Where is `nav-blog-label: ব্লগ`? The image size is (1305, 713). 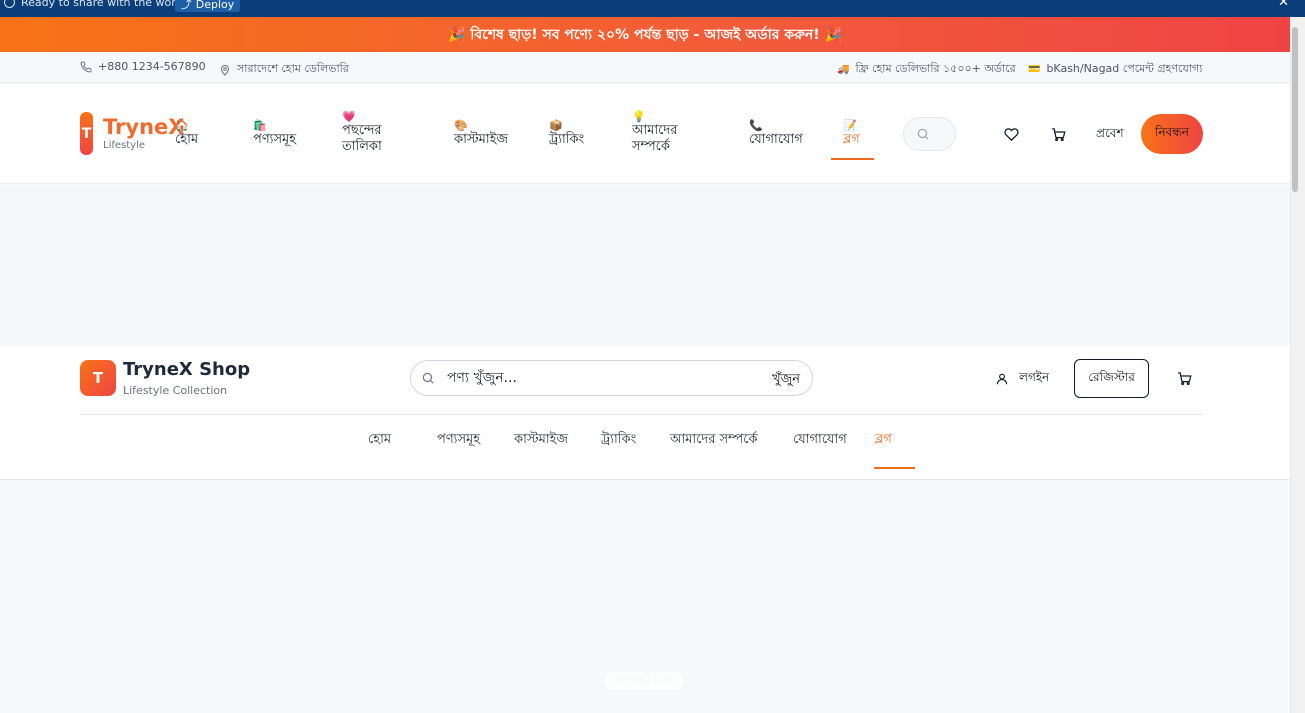
nav-blog-label: ব্লগ is located at coordinates (851, 139).